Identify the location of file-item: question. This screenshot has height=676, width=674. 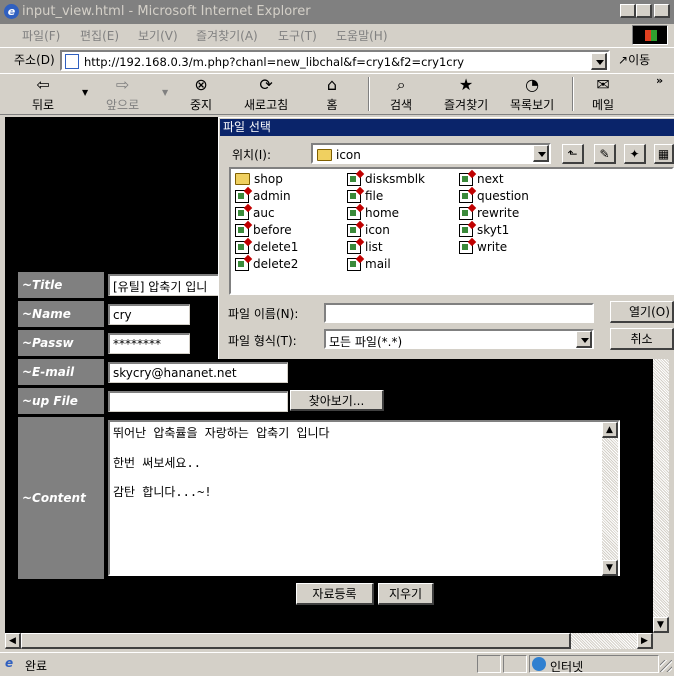
(494, 196).